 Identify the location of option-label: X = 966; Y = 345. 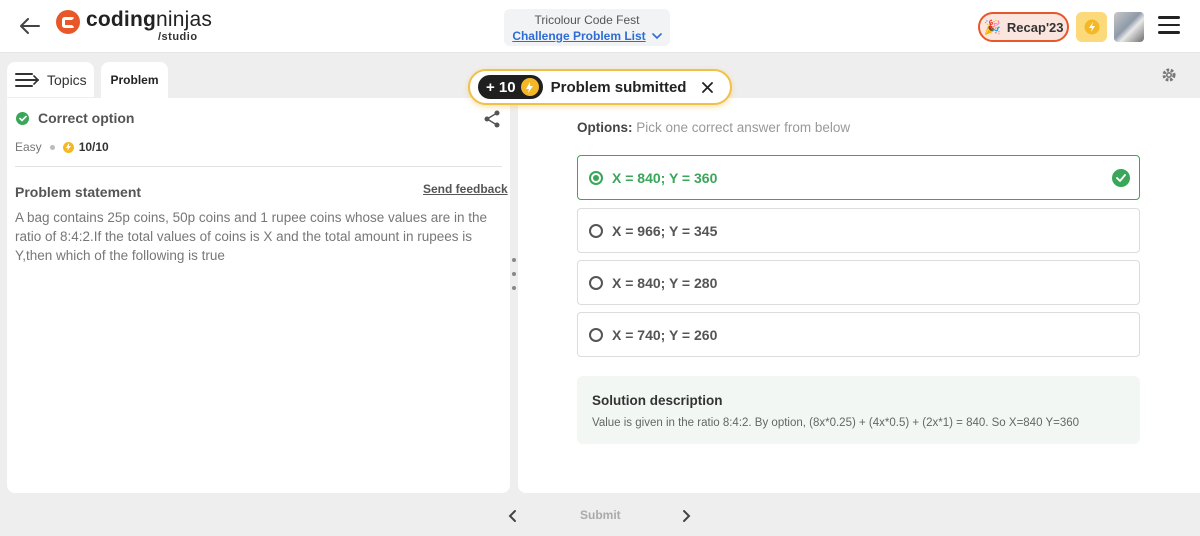
(665, 230).